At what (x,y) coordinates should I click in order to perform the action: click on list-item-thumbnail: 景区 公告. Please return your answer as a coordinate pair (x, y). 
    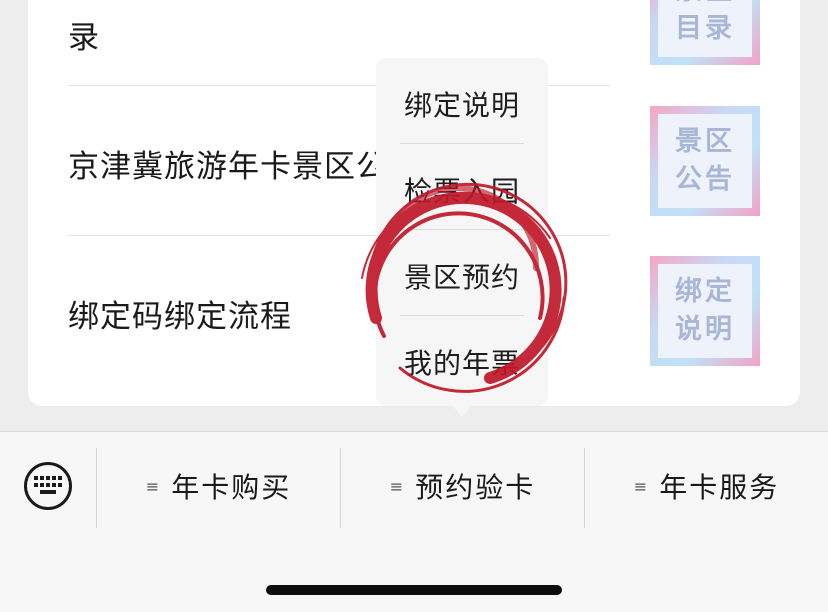
    Looking at the image, I should click on (705, 161).